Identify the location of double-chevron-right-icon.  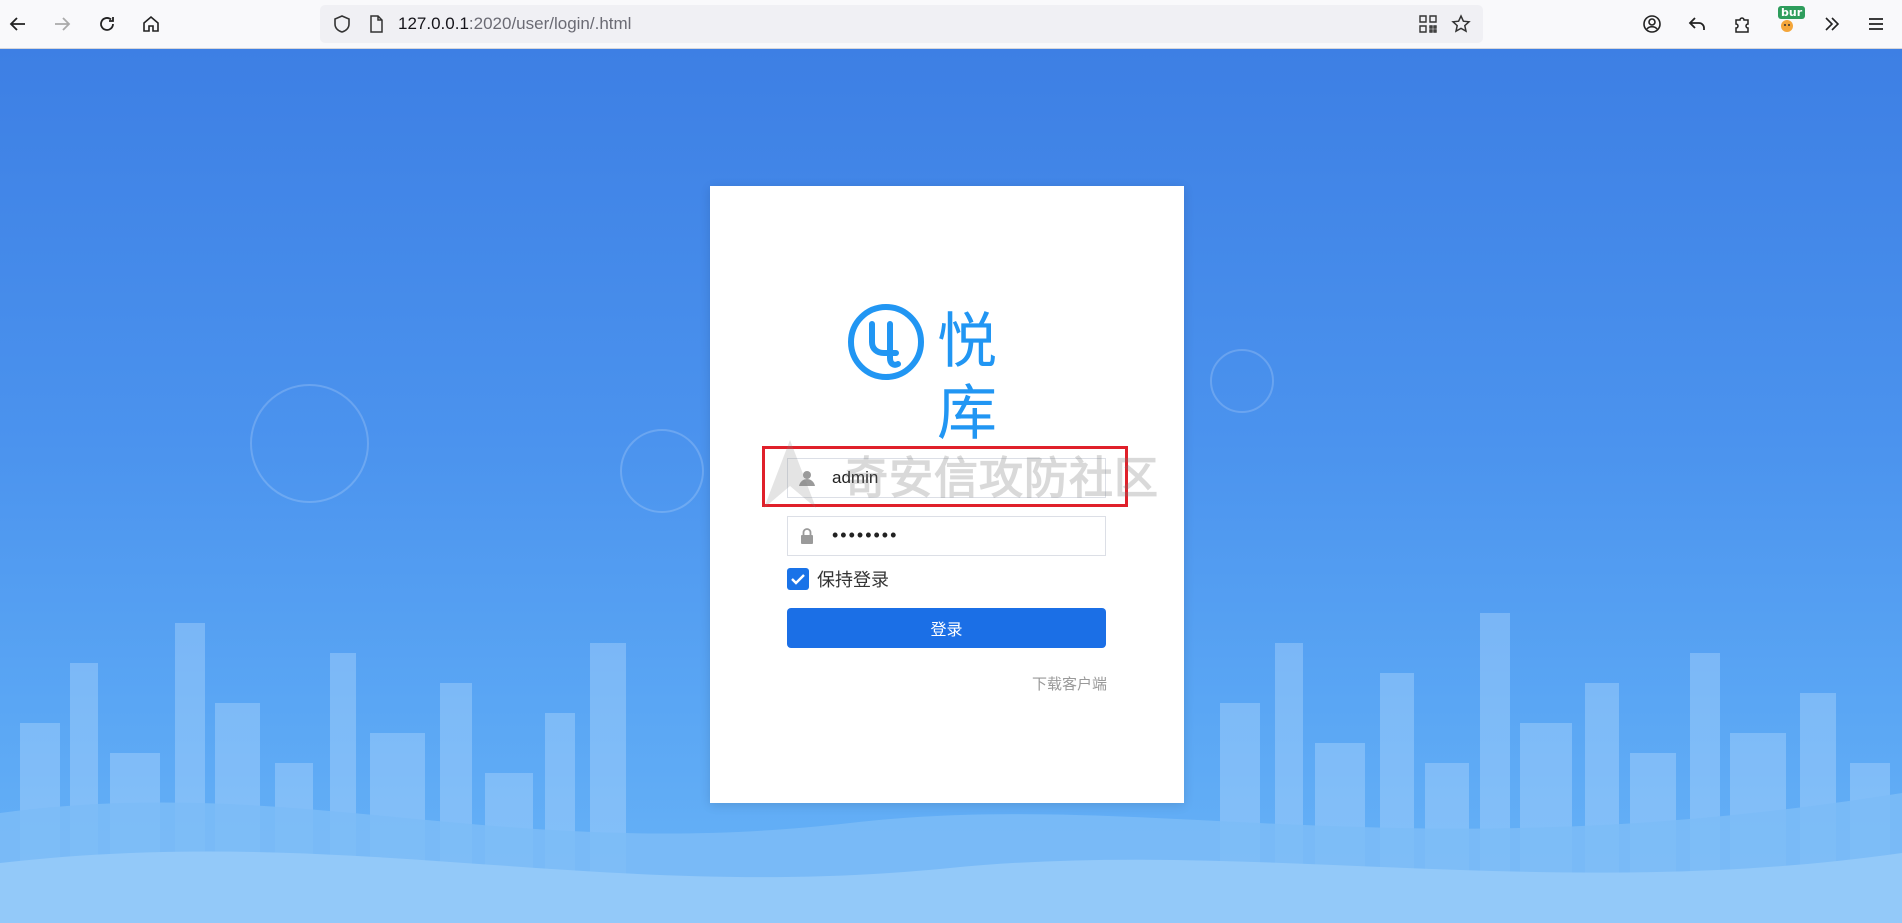
(1832, 24).